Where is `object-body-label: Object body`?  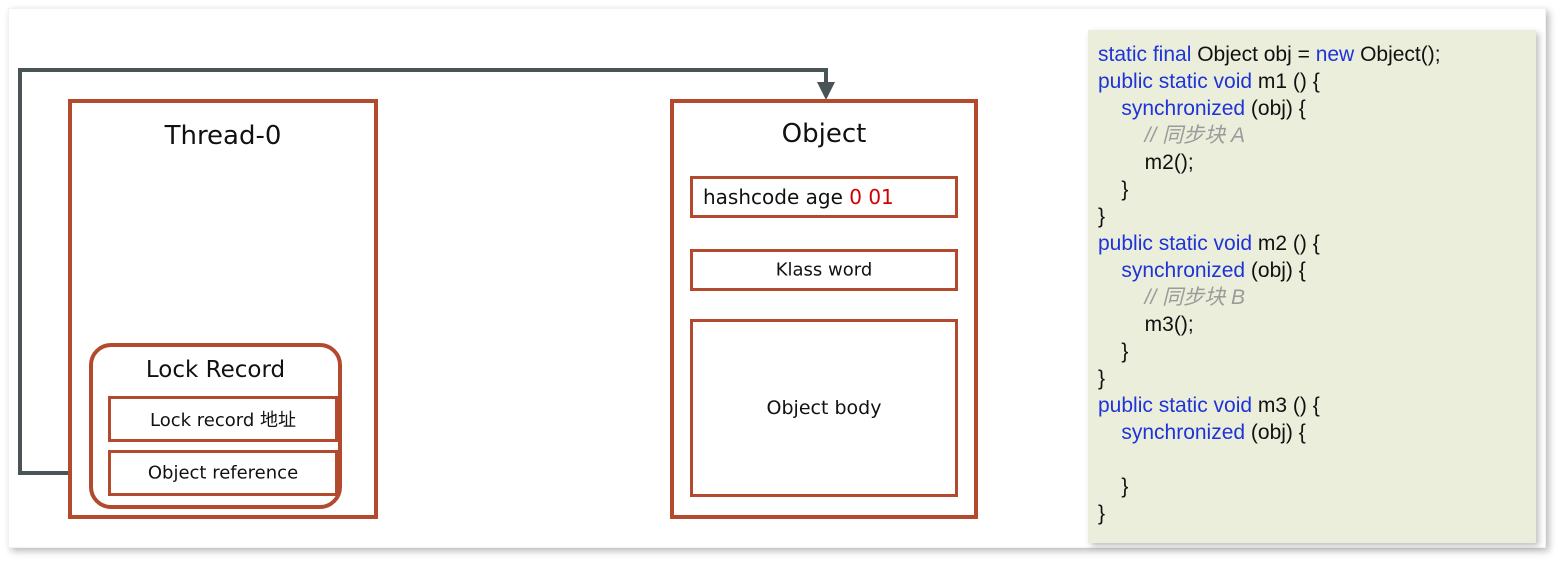 object-body-label: Object body is located at coordinates (824, 408).